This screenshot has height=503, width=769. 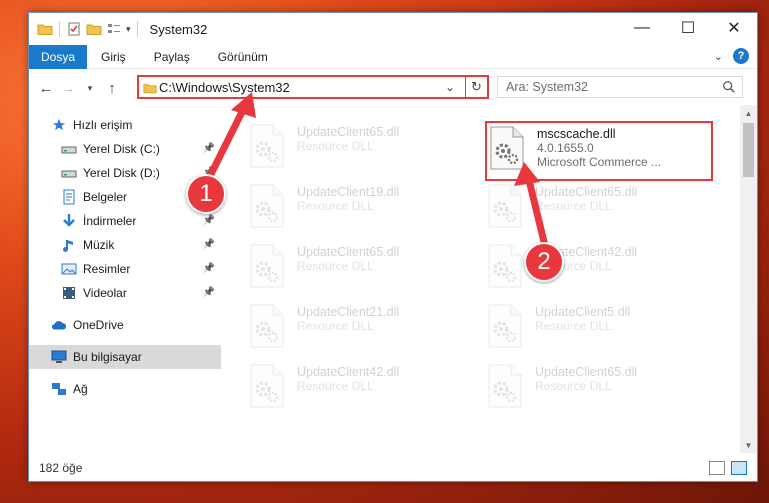 What do you see at coordinates (718, 56) in the screenshot?
I see `expand-ribbon-icon: ⌄` at bounding box center [718, 56].